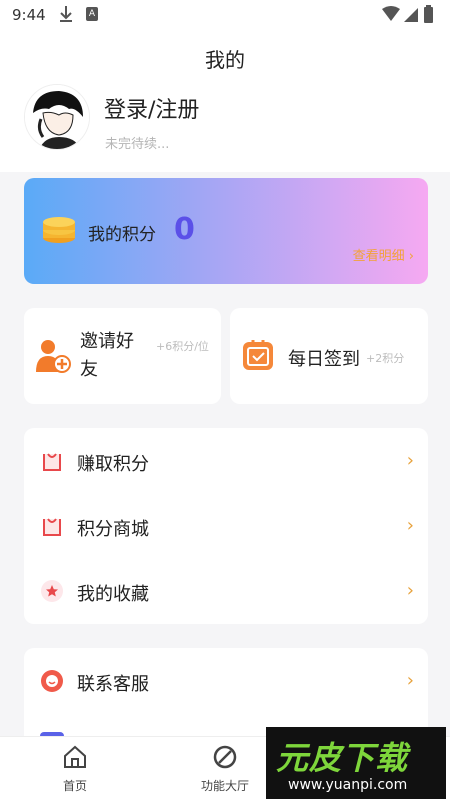  Describe the element at coordinates (75, 759) in the screenshot. I see `home-icon` at that location.